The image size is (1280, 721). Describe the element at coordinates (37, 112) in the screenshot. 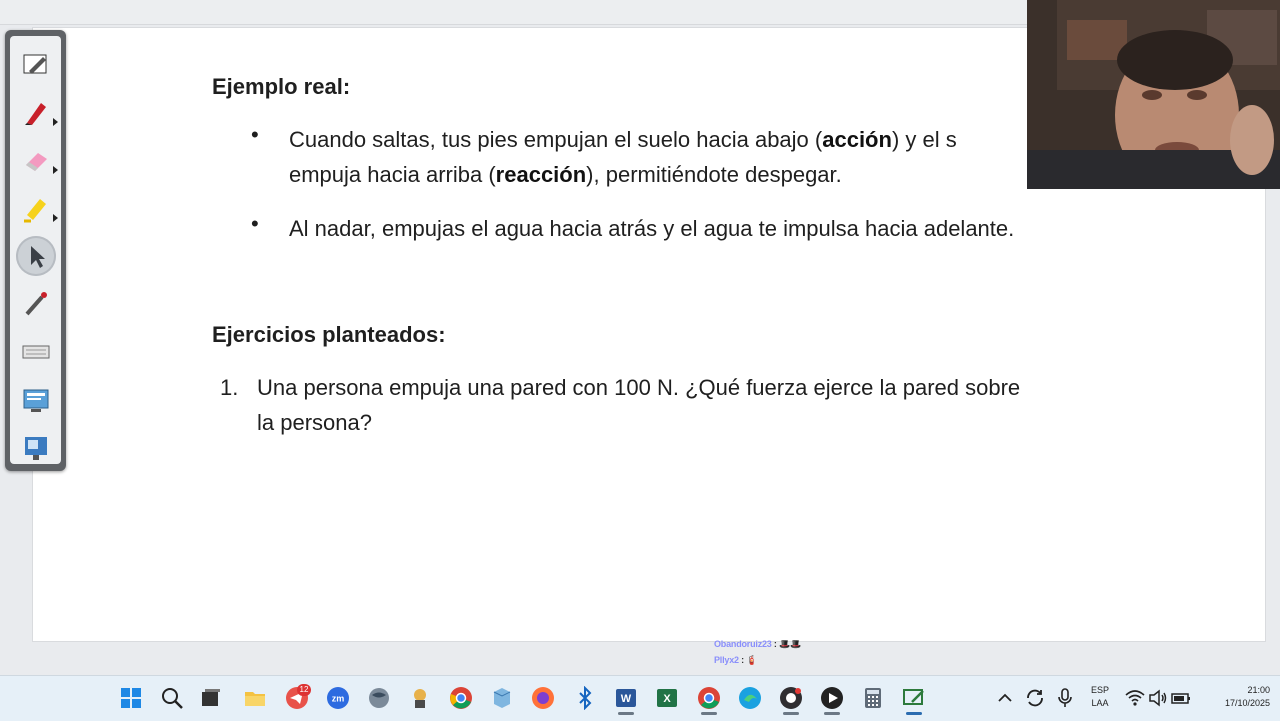

I see `red-marker-icon` at that location.